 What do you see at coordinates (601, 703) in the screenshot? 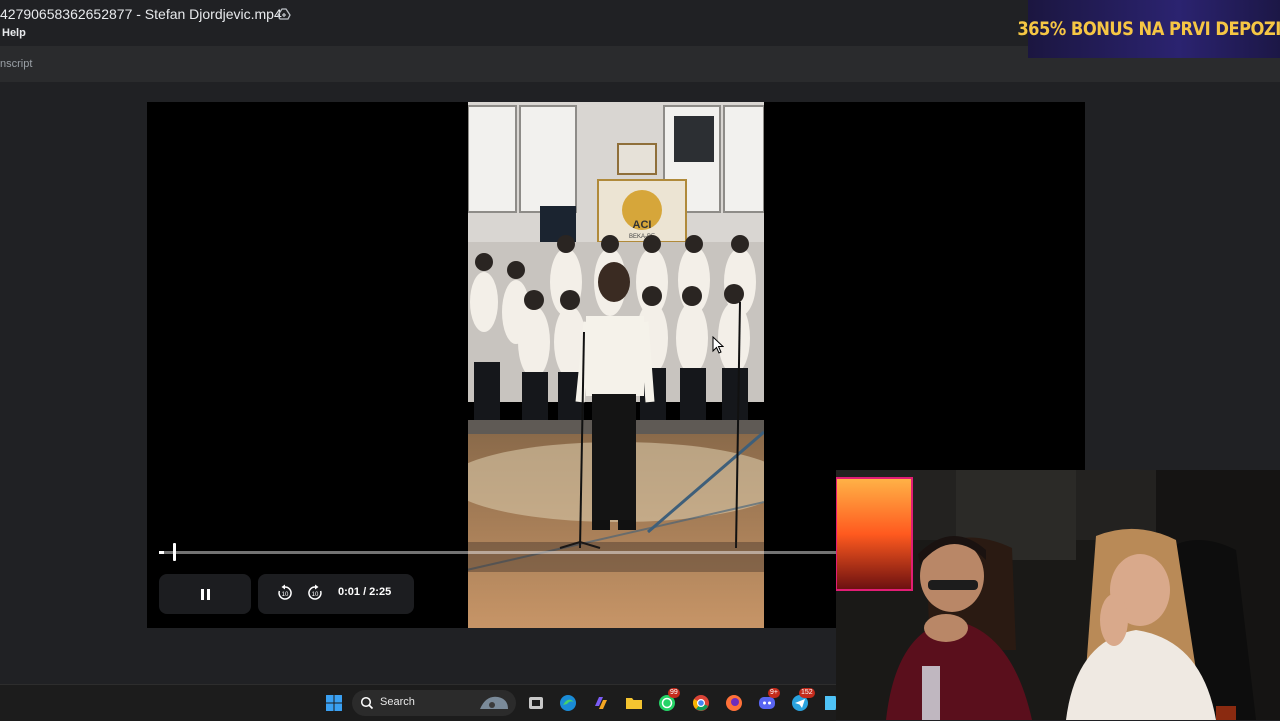
I see `copilot-icon` at bounding box center [601, 703].